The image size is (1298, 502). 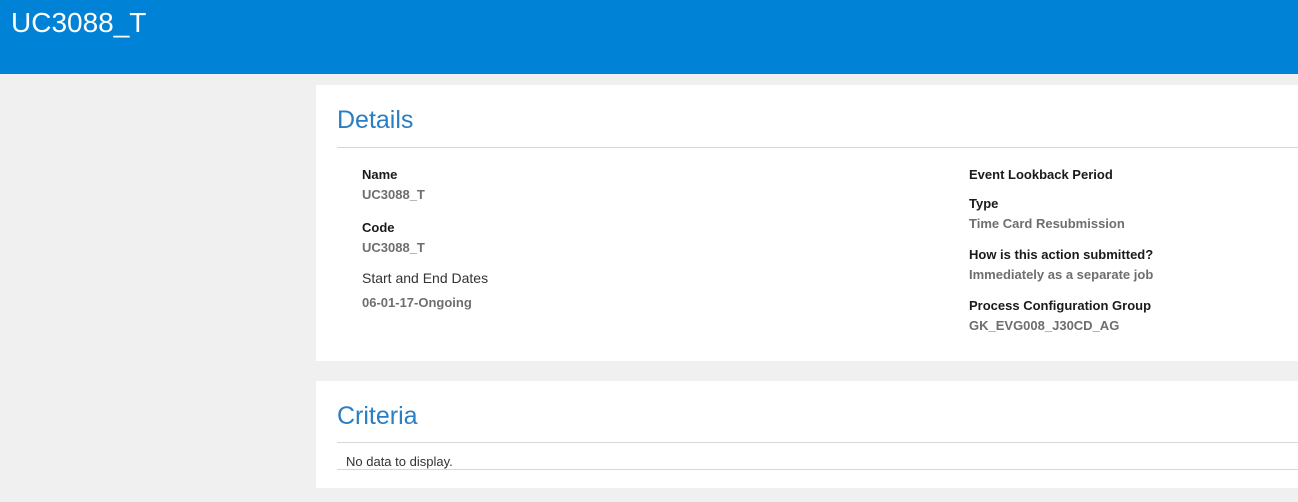 I want to click on page-title: UC3088_T, so click(x=79, y=22).